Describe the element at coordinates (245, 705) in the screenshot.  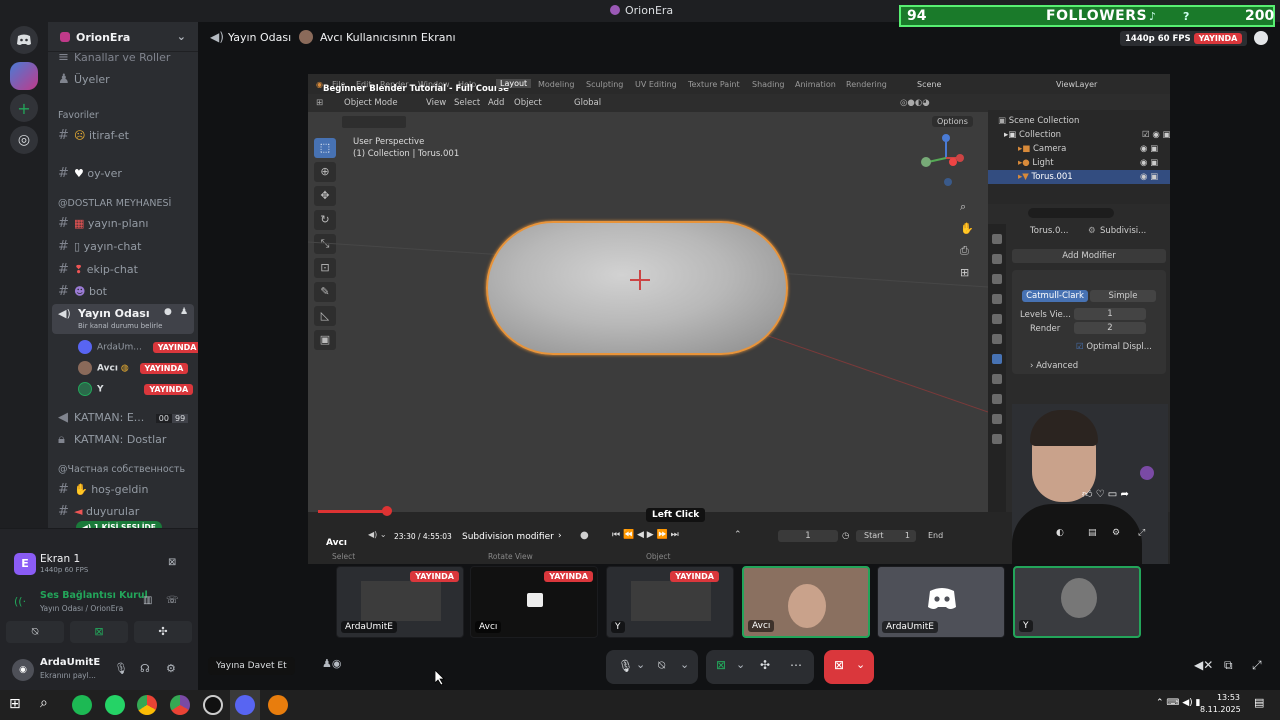
I see `discord-taskbar-active` at that location.